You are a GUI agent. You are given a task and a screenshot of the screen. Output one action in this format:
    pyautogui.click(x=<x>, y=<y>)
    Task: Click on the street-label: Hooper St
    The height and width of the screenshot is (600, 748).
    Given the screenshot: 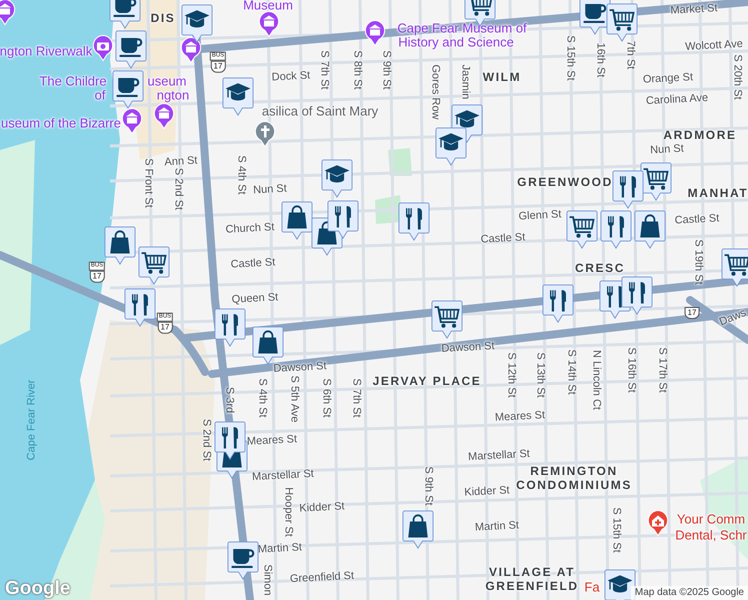 What is the action you would take?
    pyautogui.click(x=288, y=512)
    